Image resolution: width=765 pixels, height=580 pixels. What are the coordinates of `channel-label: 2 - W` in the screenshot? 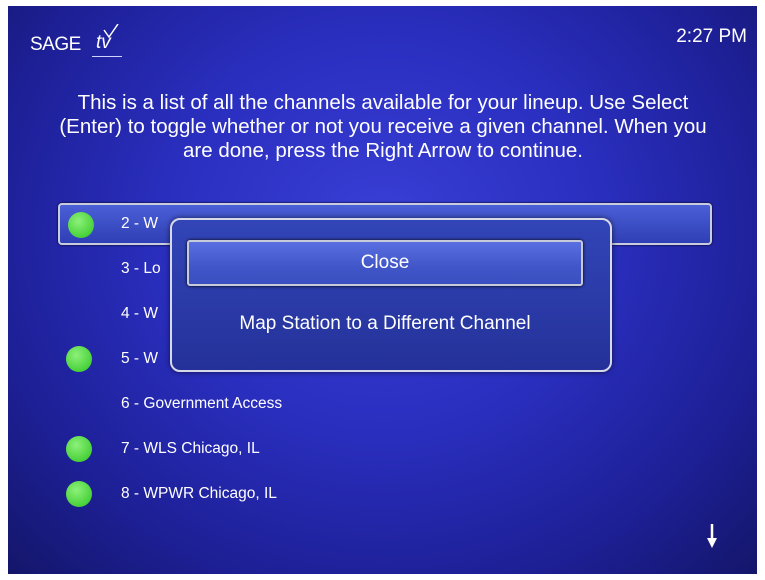 It's located at (140, 223).